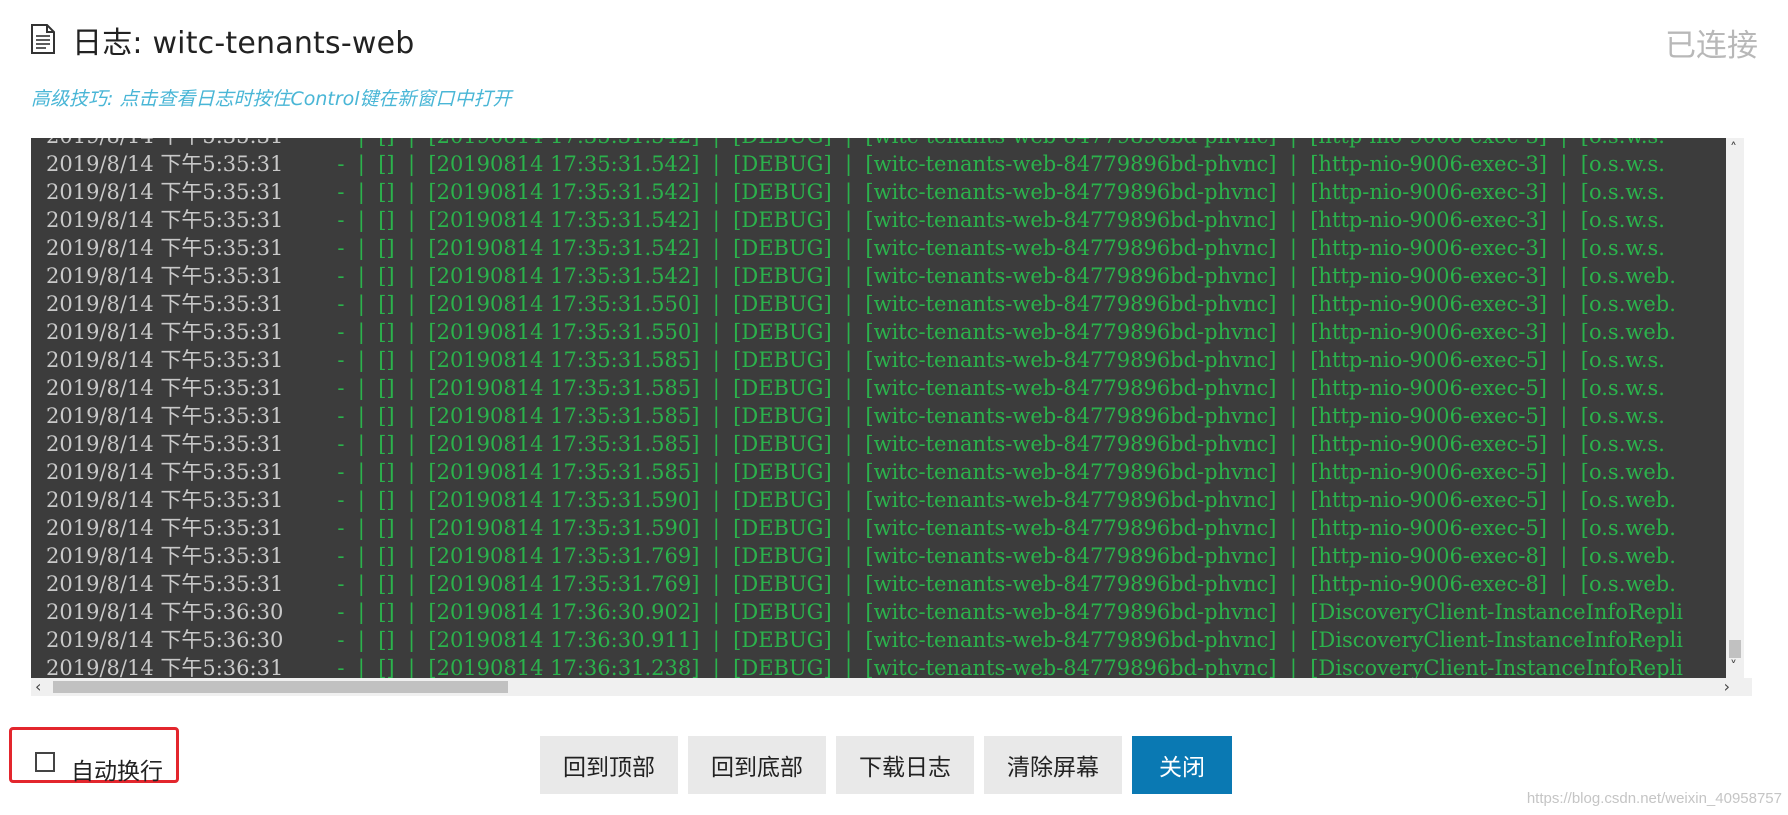 The height and width of the screenshot is (815, 1788). Describe the element at coordinates (117, 769) in the screenshot. I see `auto-wrap-label: 自动换行` at that location.